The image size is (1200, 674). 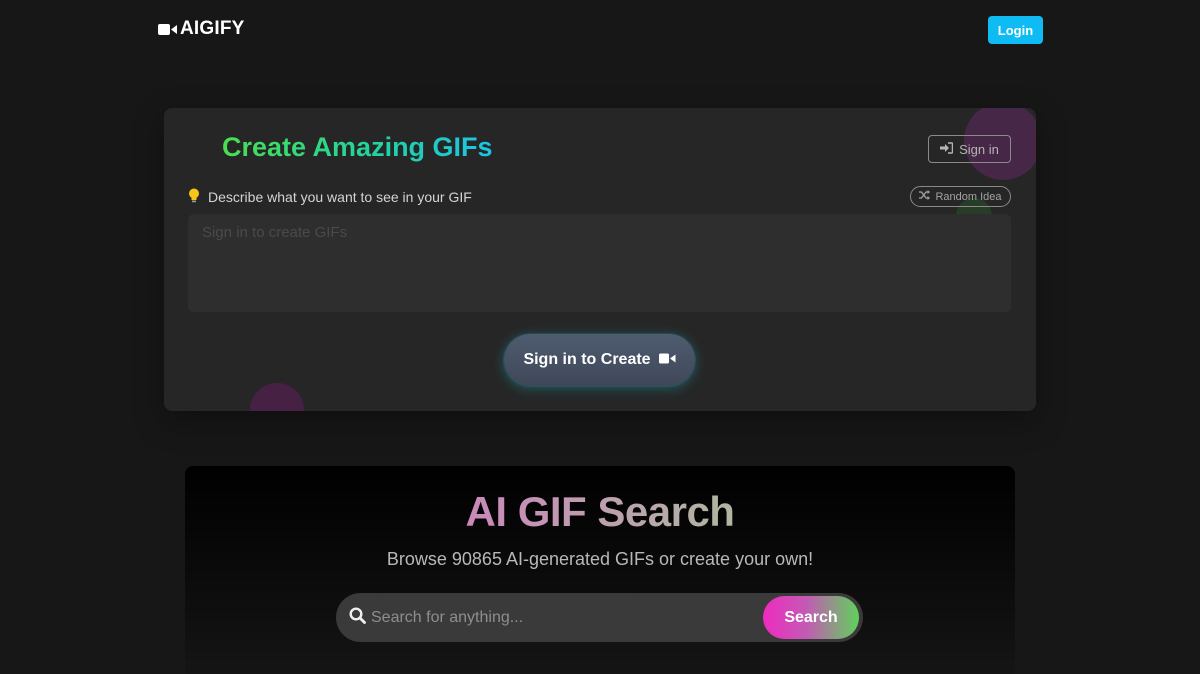 What do you see at coordinates (587, 359) in the screenshot?
I see `create-button-label: Sign in to Create` at bounding box center [587, 359].